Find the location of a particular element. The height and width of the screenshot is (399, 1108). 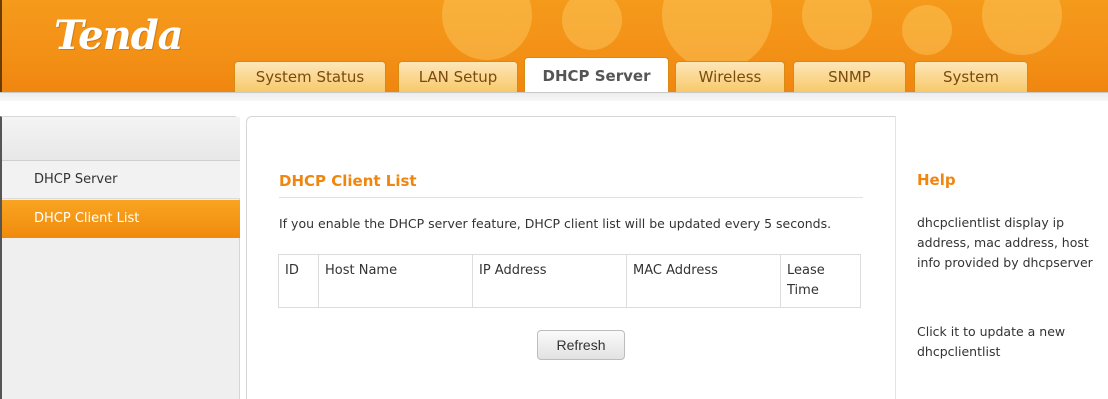

column-header-lease-time: Lease Time is located at coordinates (820, 281).